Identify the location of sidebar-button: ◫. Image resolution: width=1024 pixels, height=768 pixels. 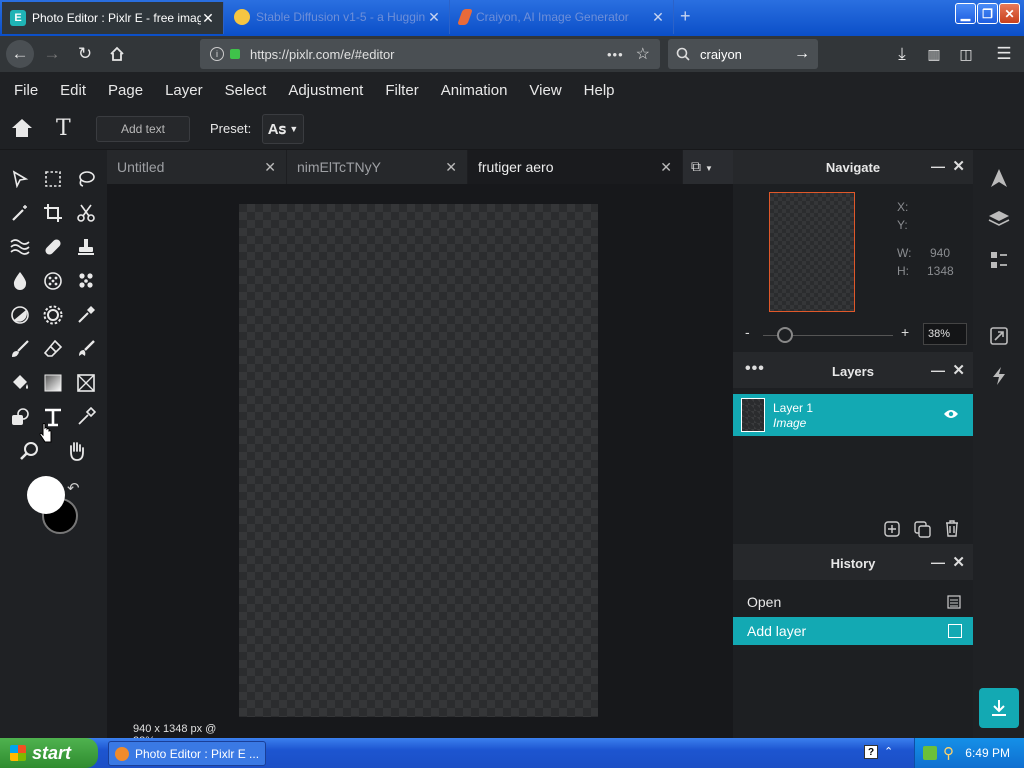
(966, 54).